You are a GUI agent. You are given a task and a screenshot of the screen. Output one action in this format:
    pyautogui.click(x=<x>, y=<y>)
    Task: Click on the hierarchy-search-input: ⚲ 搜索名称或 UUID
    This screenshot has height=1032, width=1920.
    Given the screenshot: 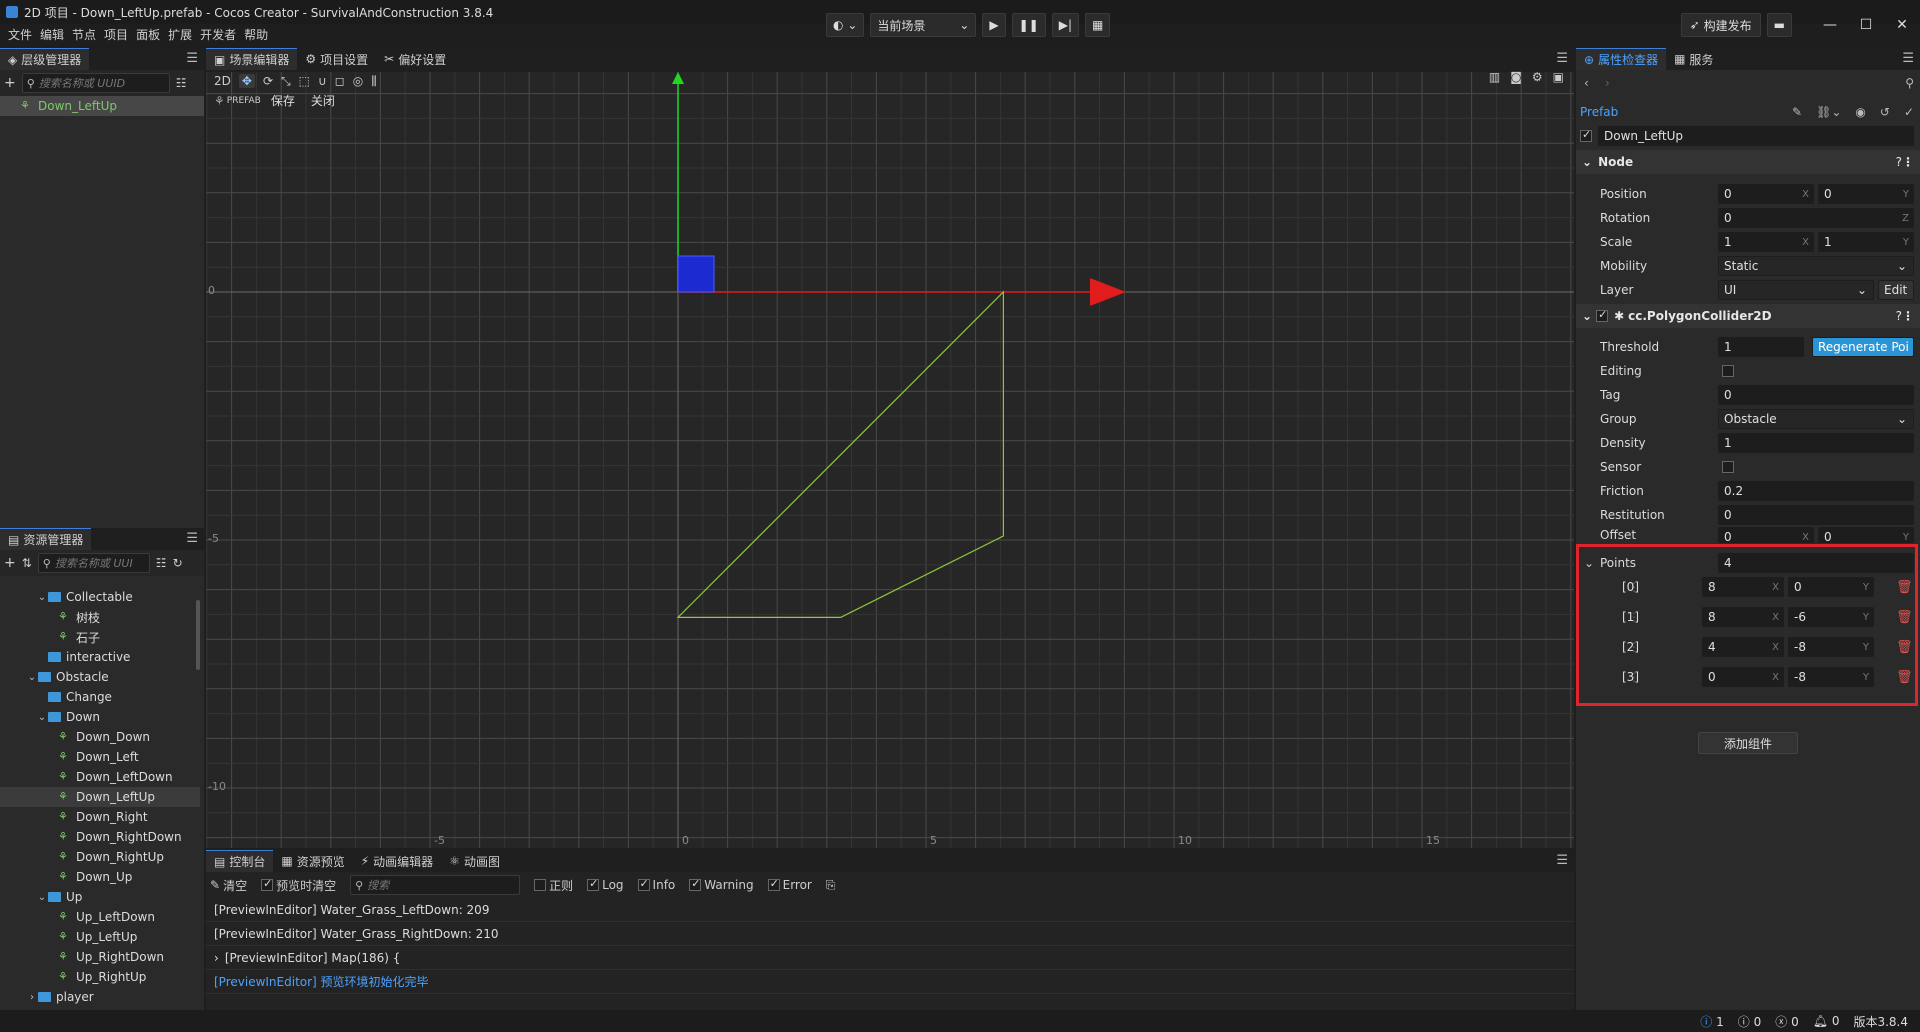 What is the action you would take?
    pyautogui.click(x=95, y=83)
    